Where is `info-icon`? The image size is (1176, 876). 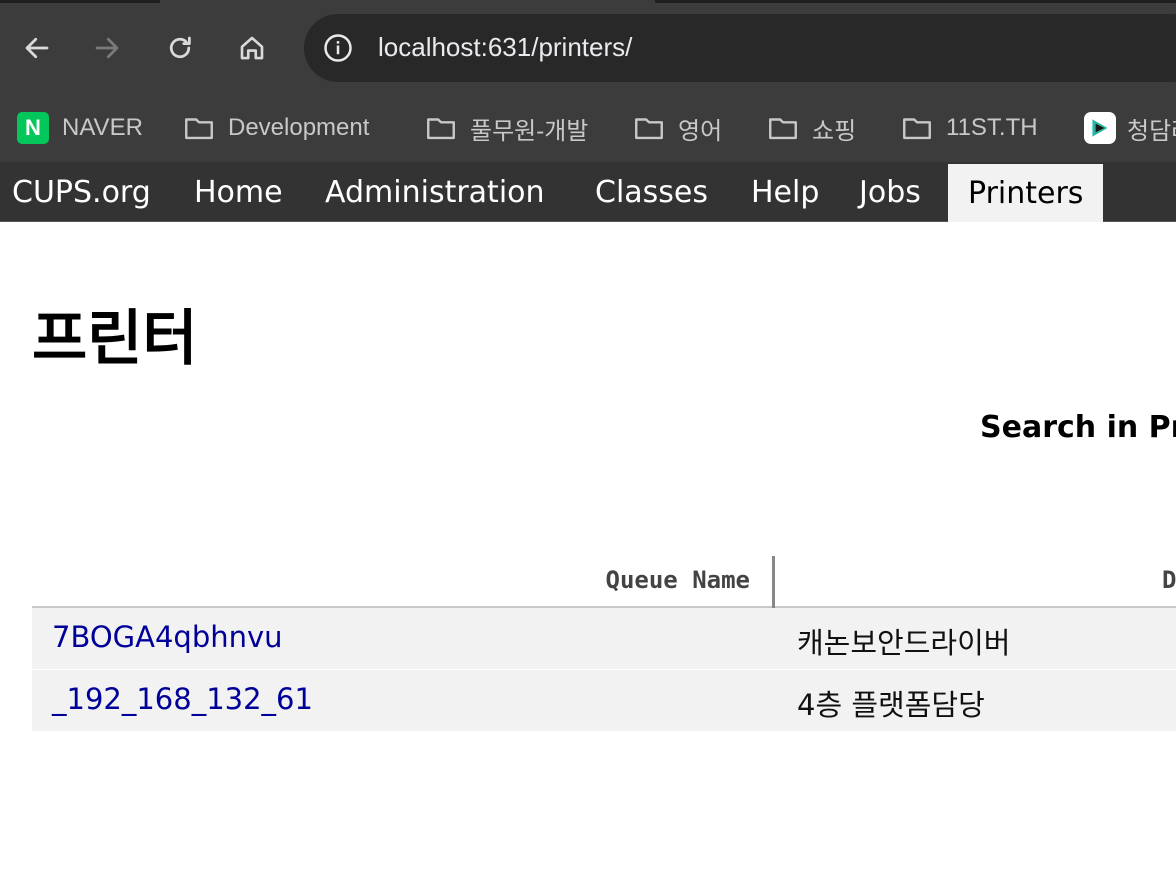 info-icon is located at coordinates (338, 48).